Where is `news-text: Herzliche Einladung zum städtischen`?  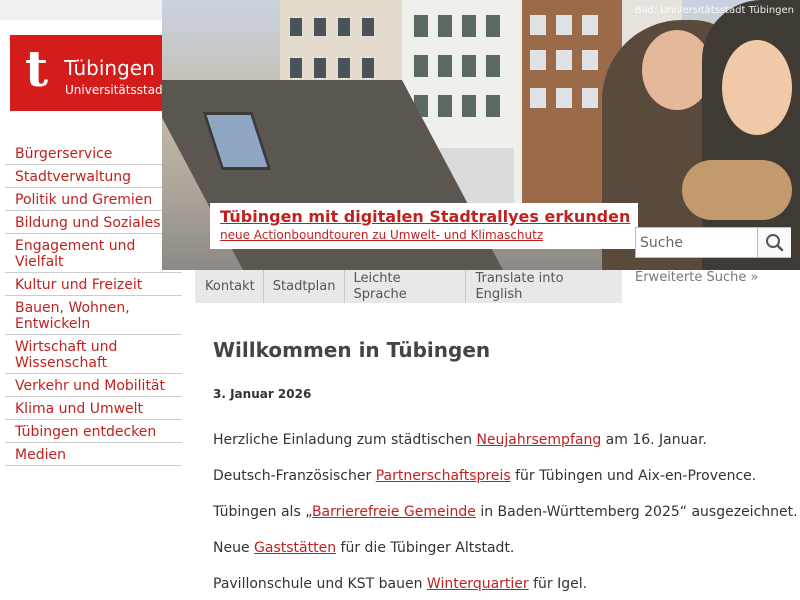 news-text: Herzliche Einladung zum städtischen is located at coordinates (345, 440).